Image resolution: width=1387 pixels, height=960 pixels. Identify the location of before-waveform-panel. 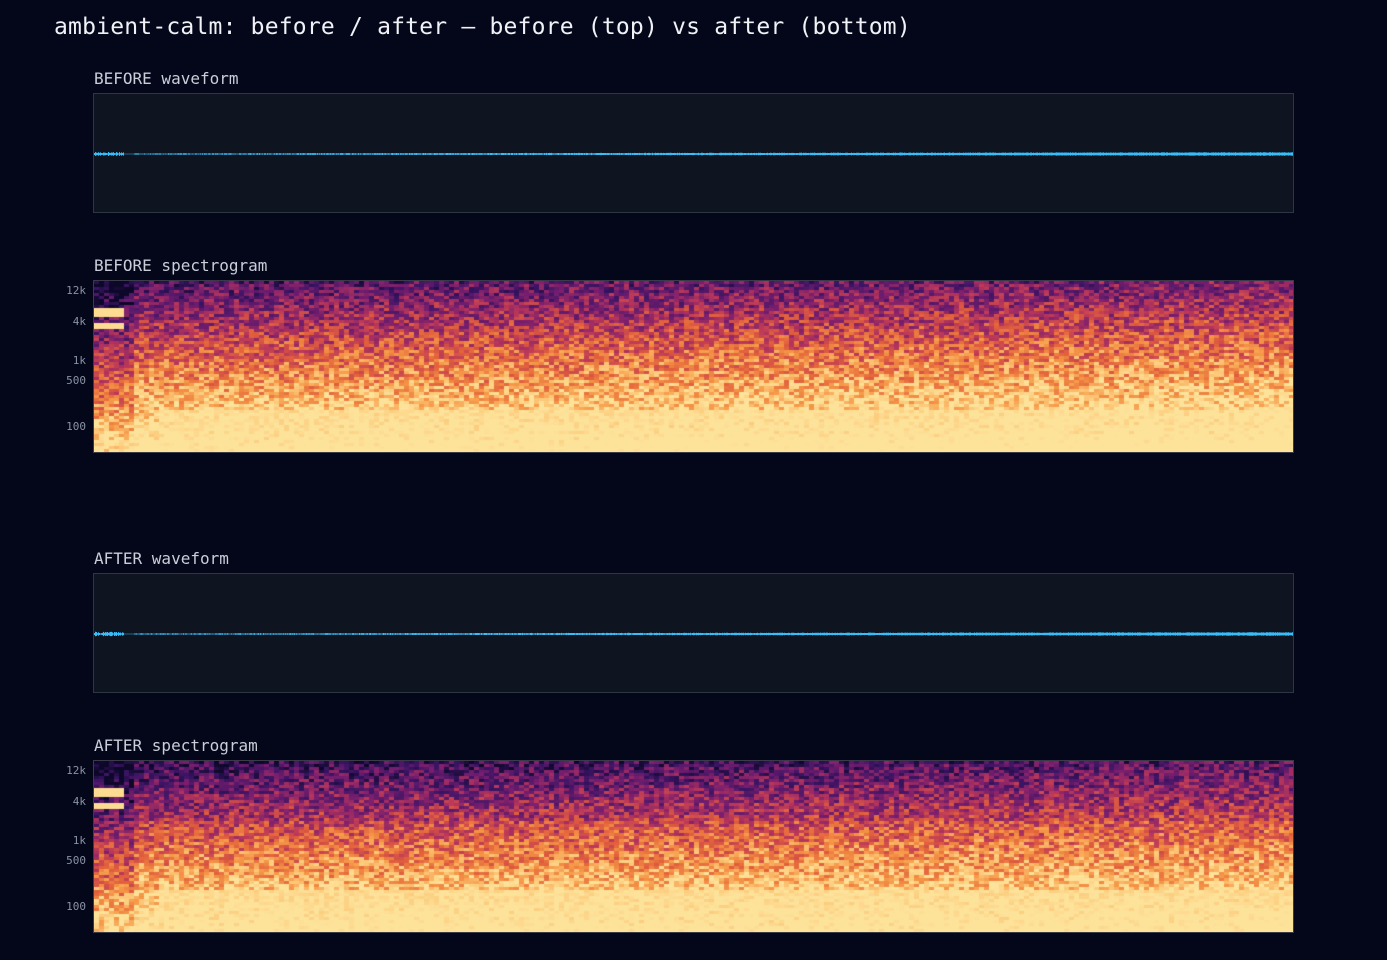
(693, 153).